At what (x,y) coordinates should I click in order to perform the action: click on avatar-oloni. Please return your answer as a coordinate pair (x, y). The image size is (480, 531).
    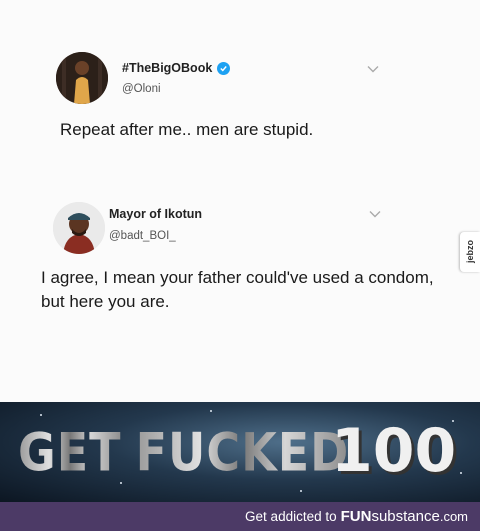
    Looking at the image, I should click on (82, 78).